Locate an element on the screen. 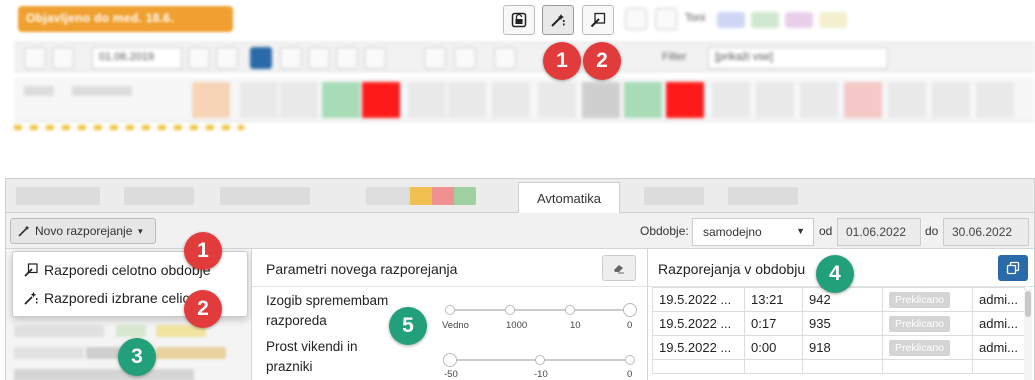 The height and width of the screenshot is (380, 1035). prev-button is located at coordinates (63, 58).